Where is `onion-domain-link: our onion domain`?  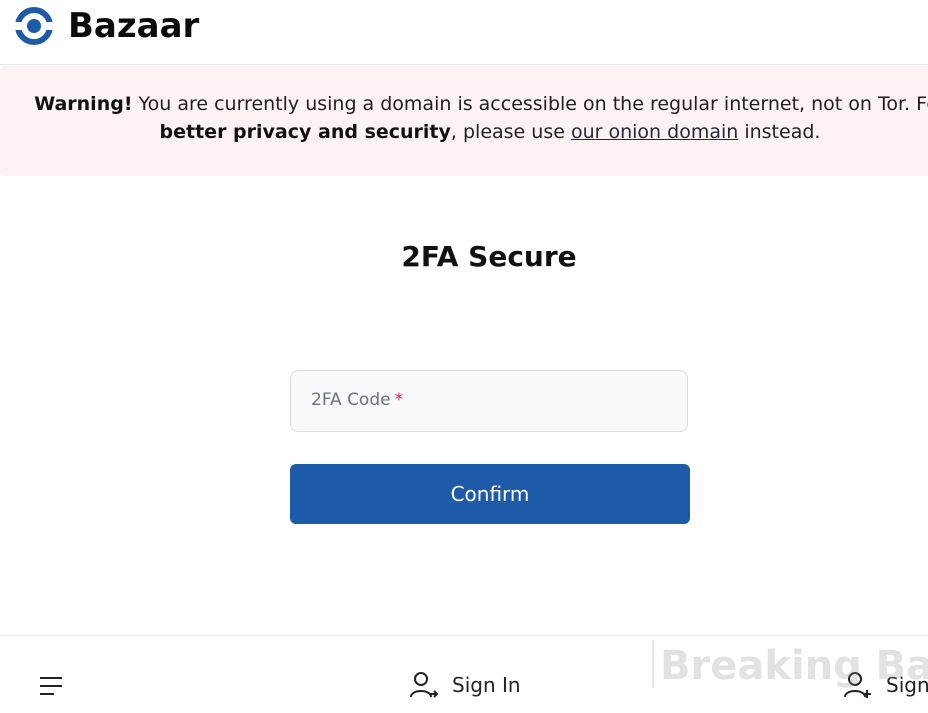 onion-domain-link: our onion domain is located at coordinates (654, 132).